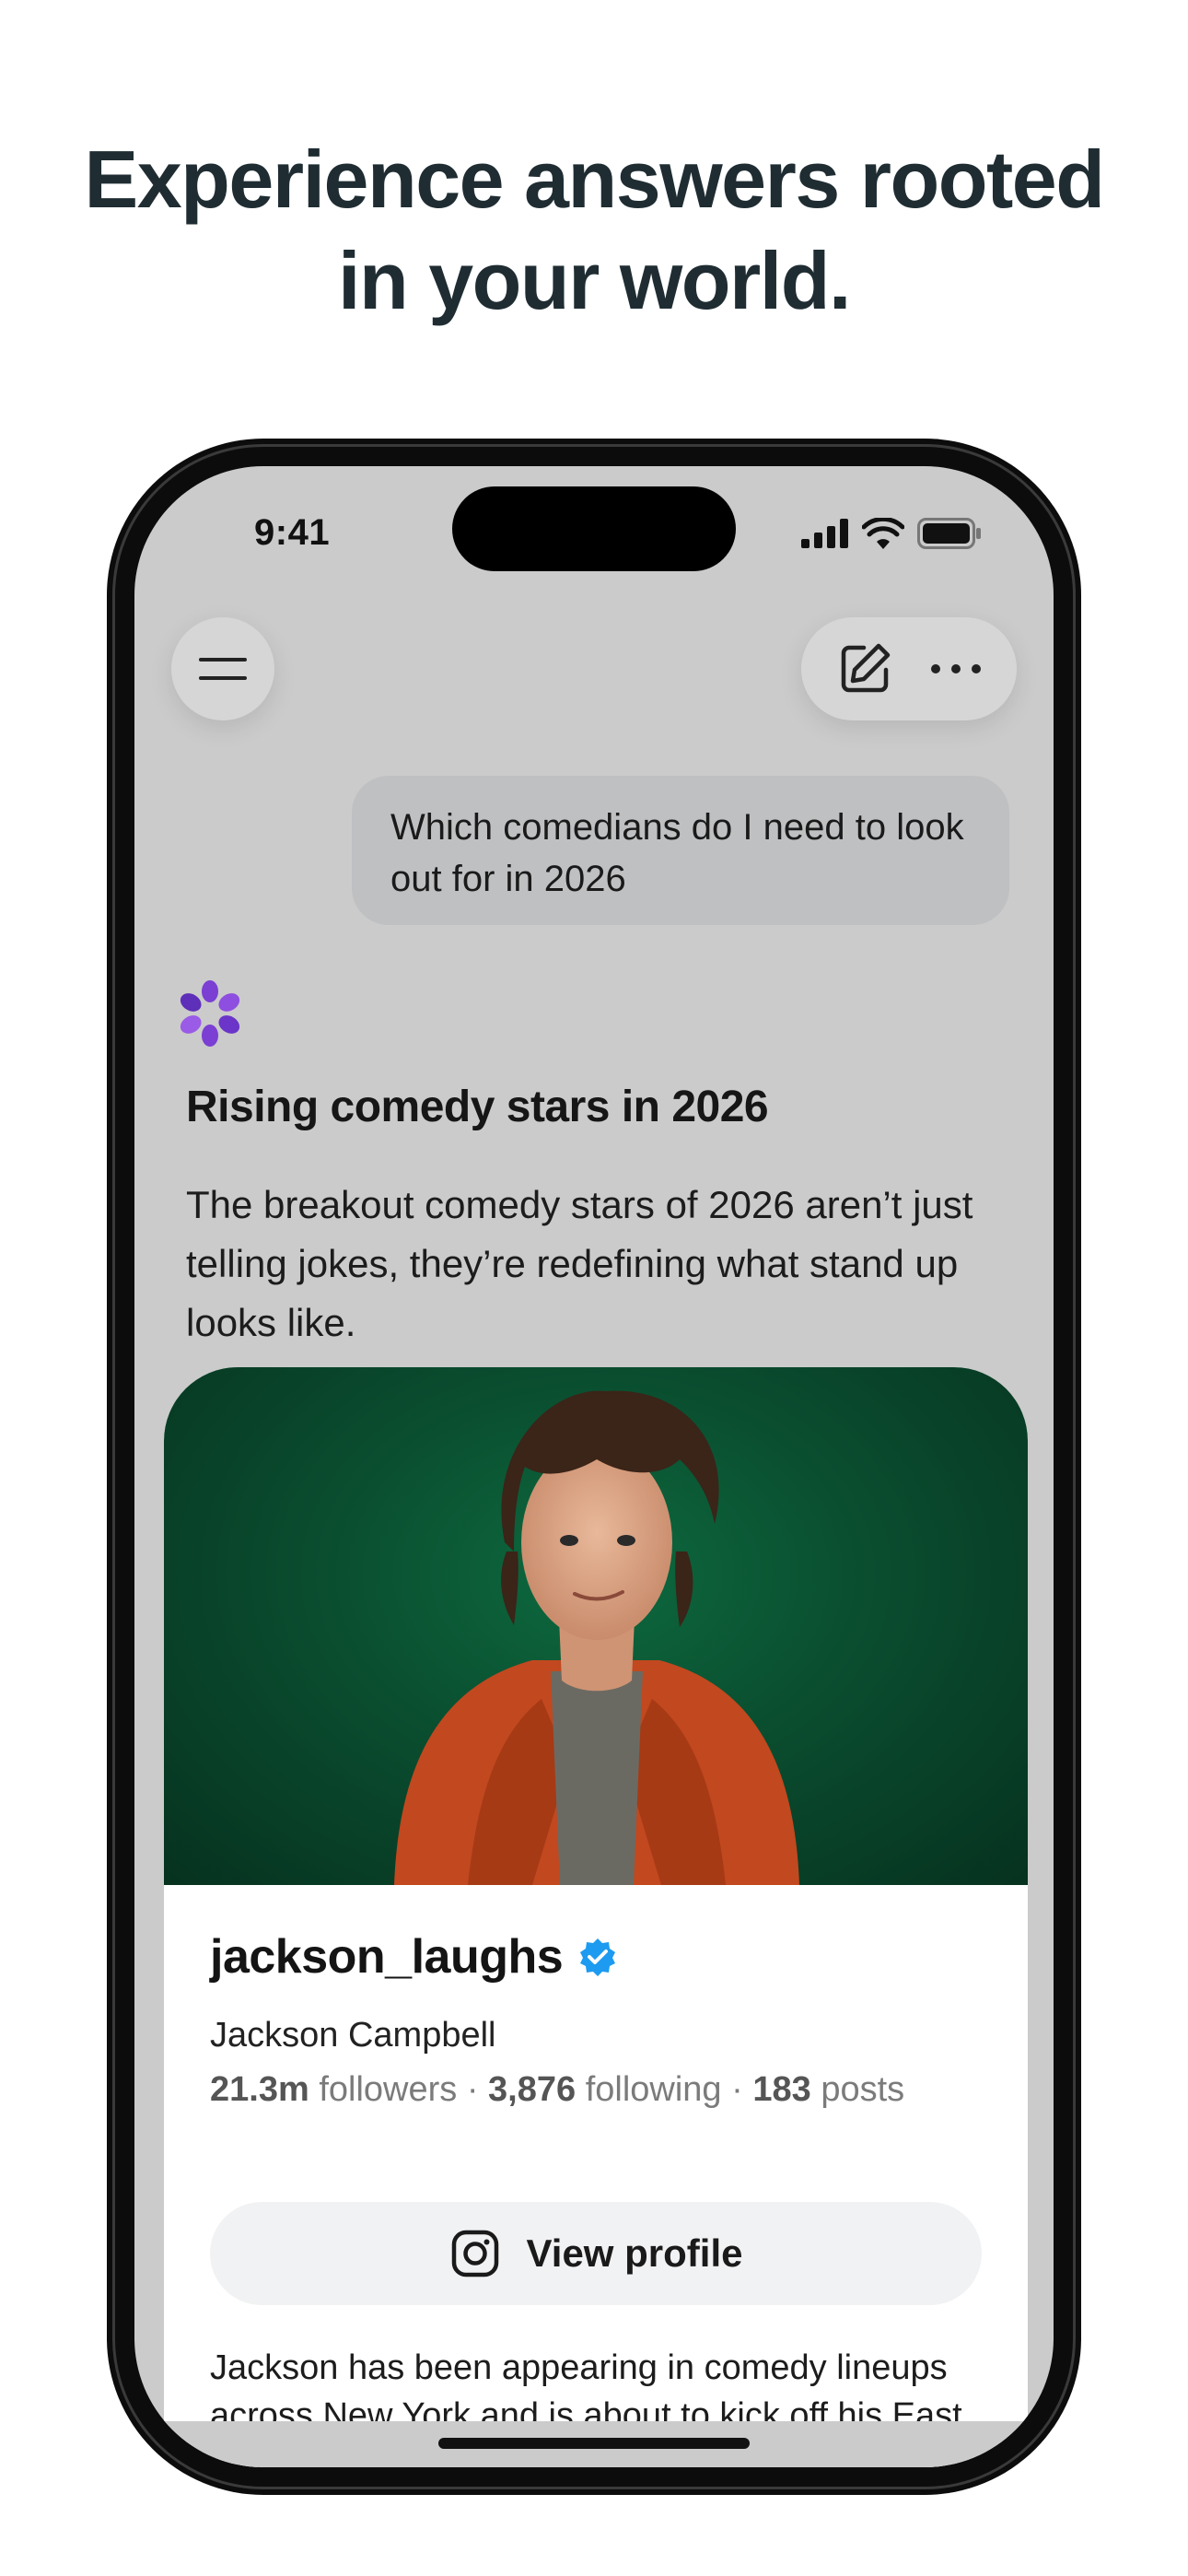 The image size is (1188, 2576). Describe the element at coordinates (353, 2036) in the screenshot. I see `profile-full-name: Jackson Campbell` at that location.